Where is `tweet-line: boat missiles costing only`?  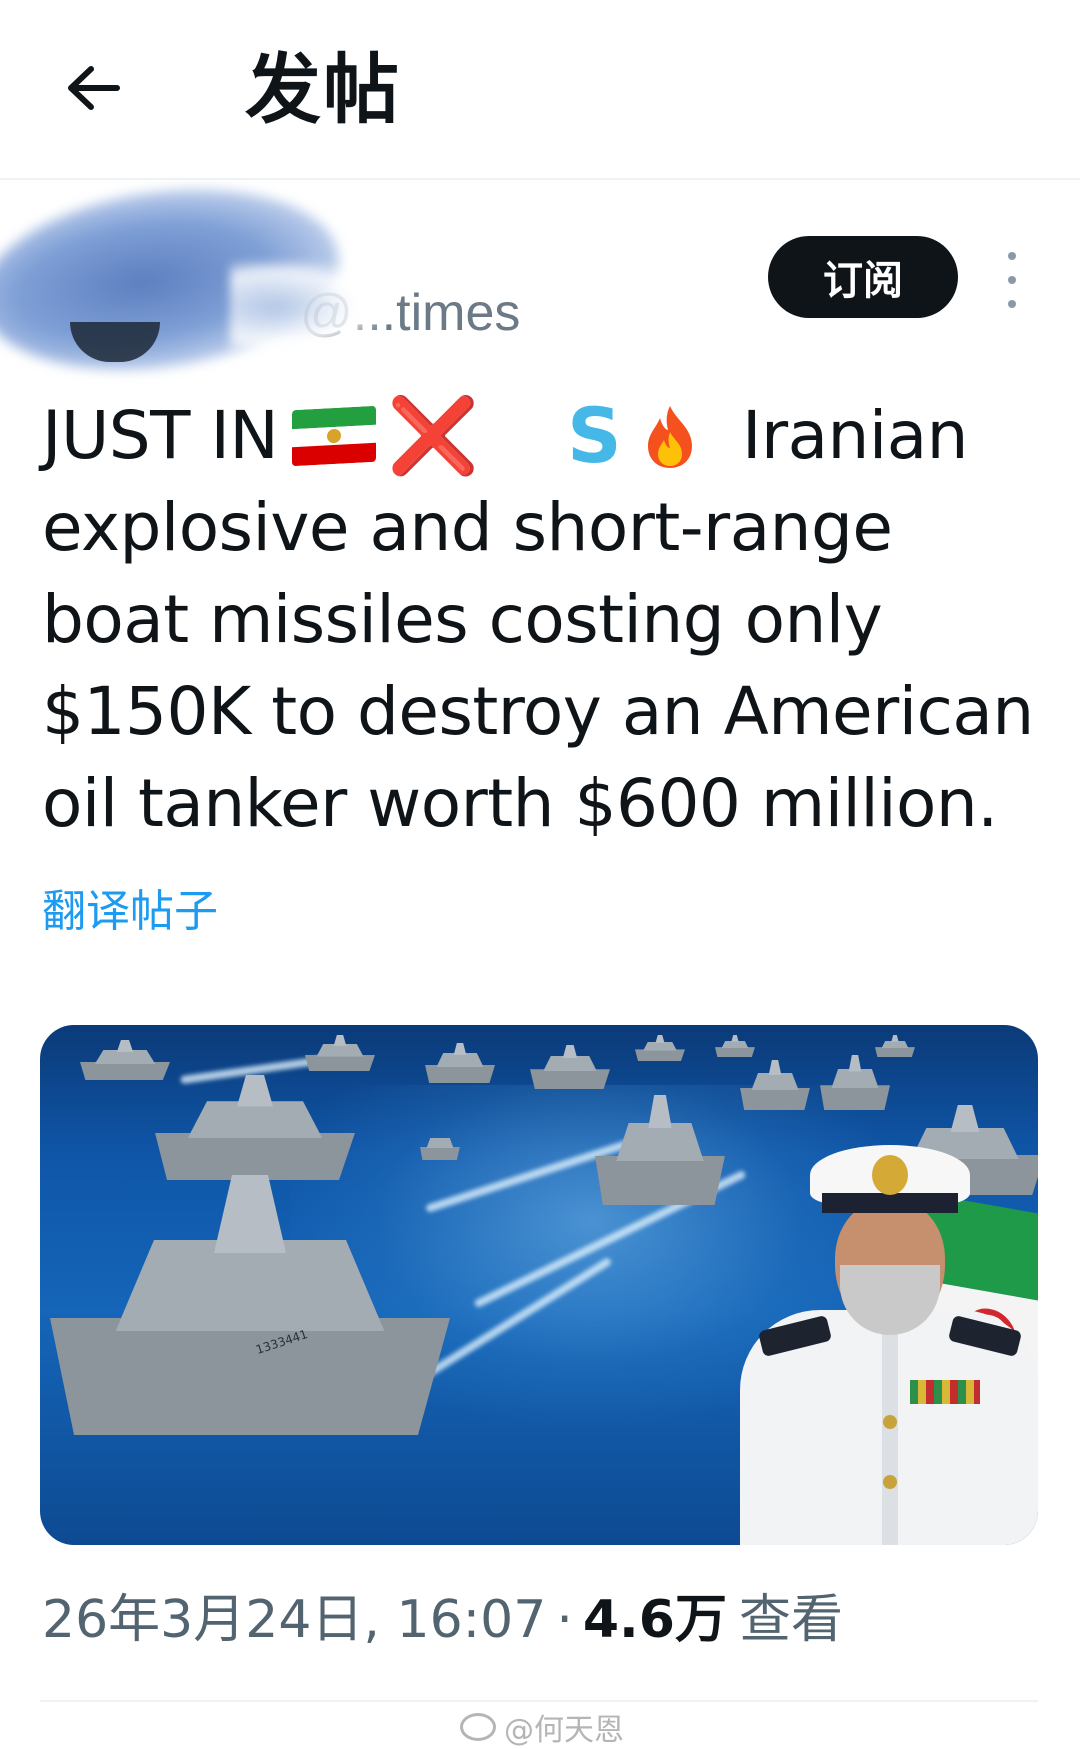 tweet-line: boat missiles costing only is located at coordinates (462, 619).